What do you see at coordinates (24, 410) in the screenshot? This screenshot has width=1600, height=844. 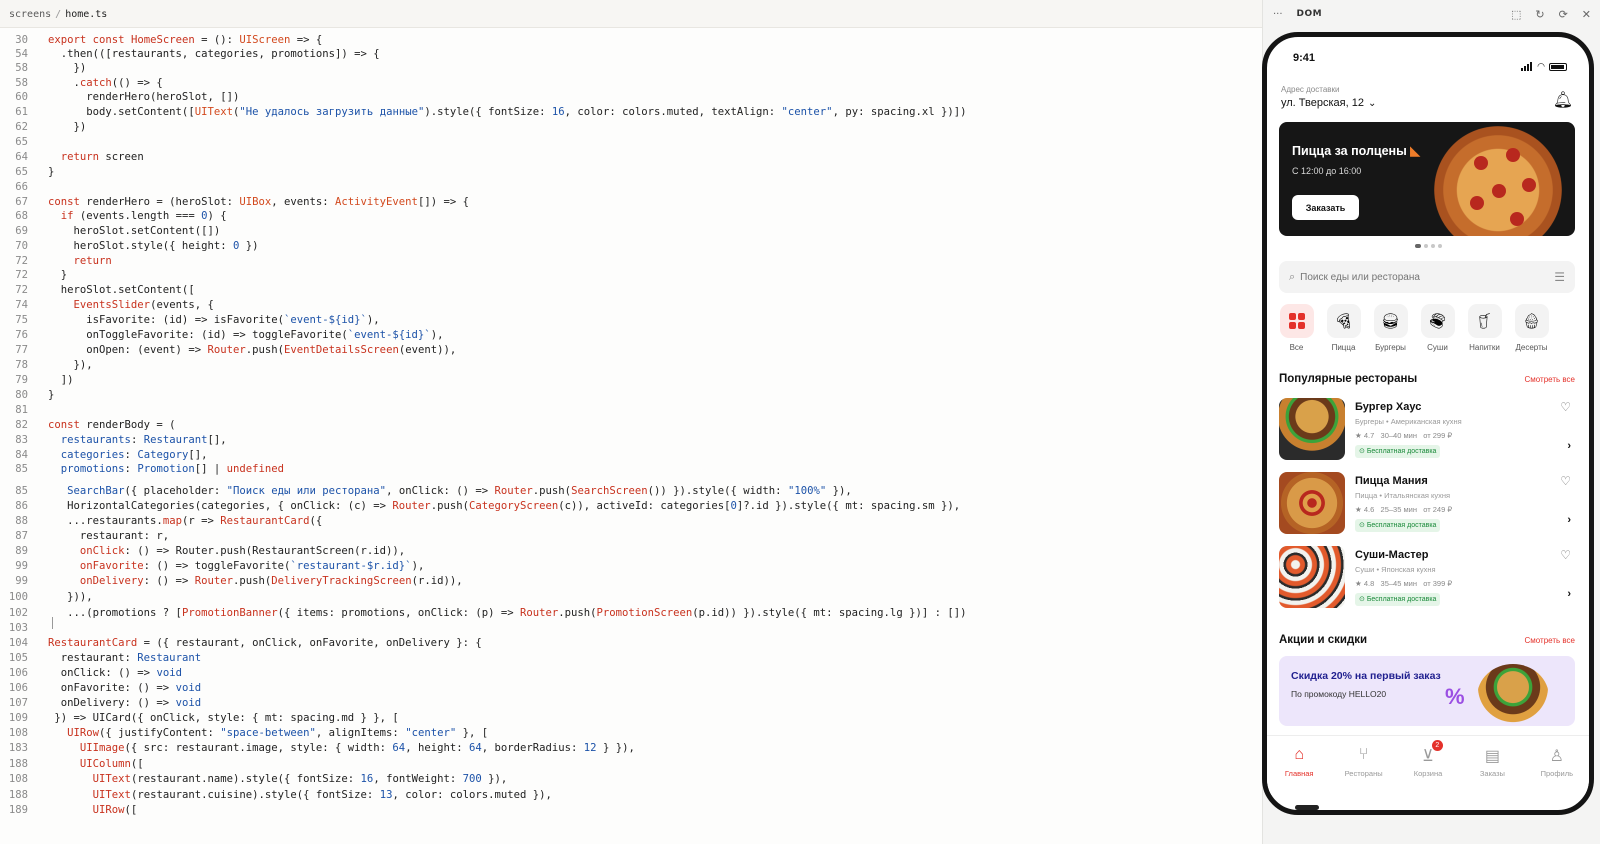 I see `code-line: 81` at bounding box center [24, 410].